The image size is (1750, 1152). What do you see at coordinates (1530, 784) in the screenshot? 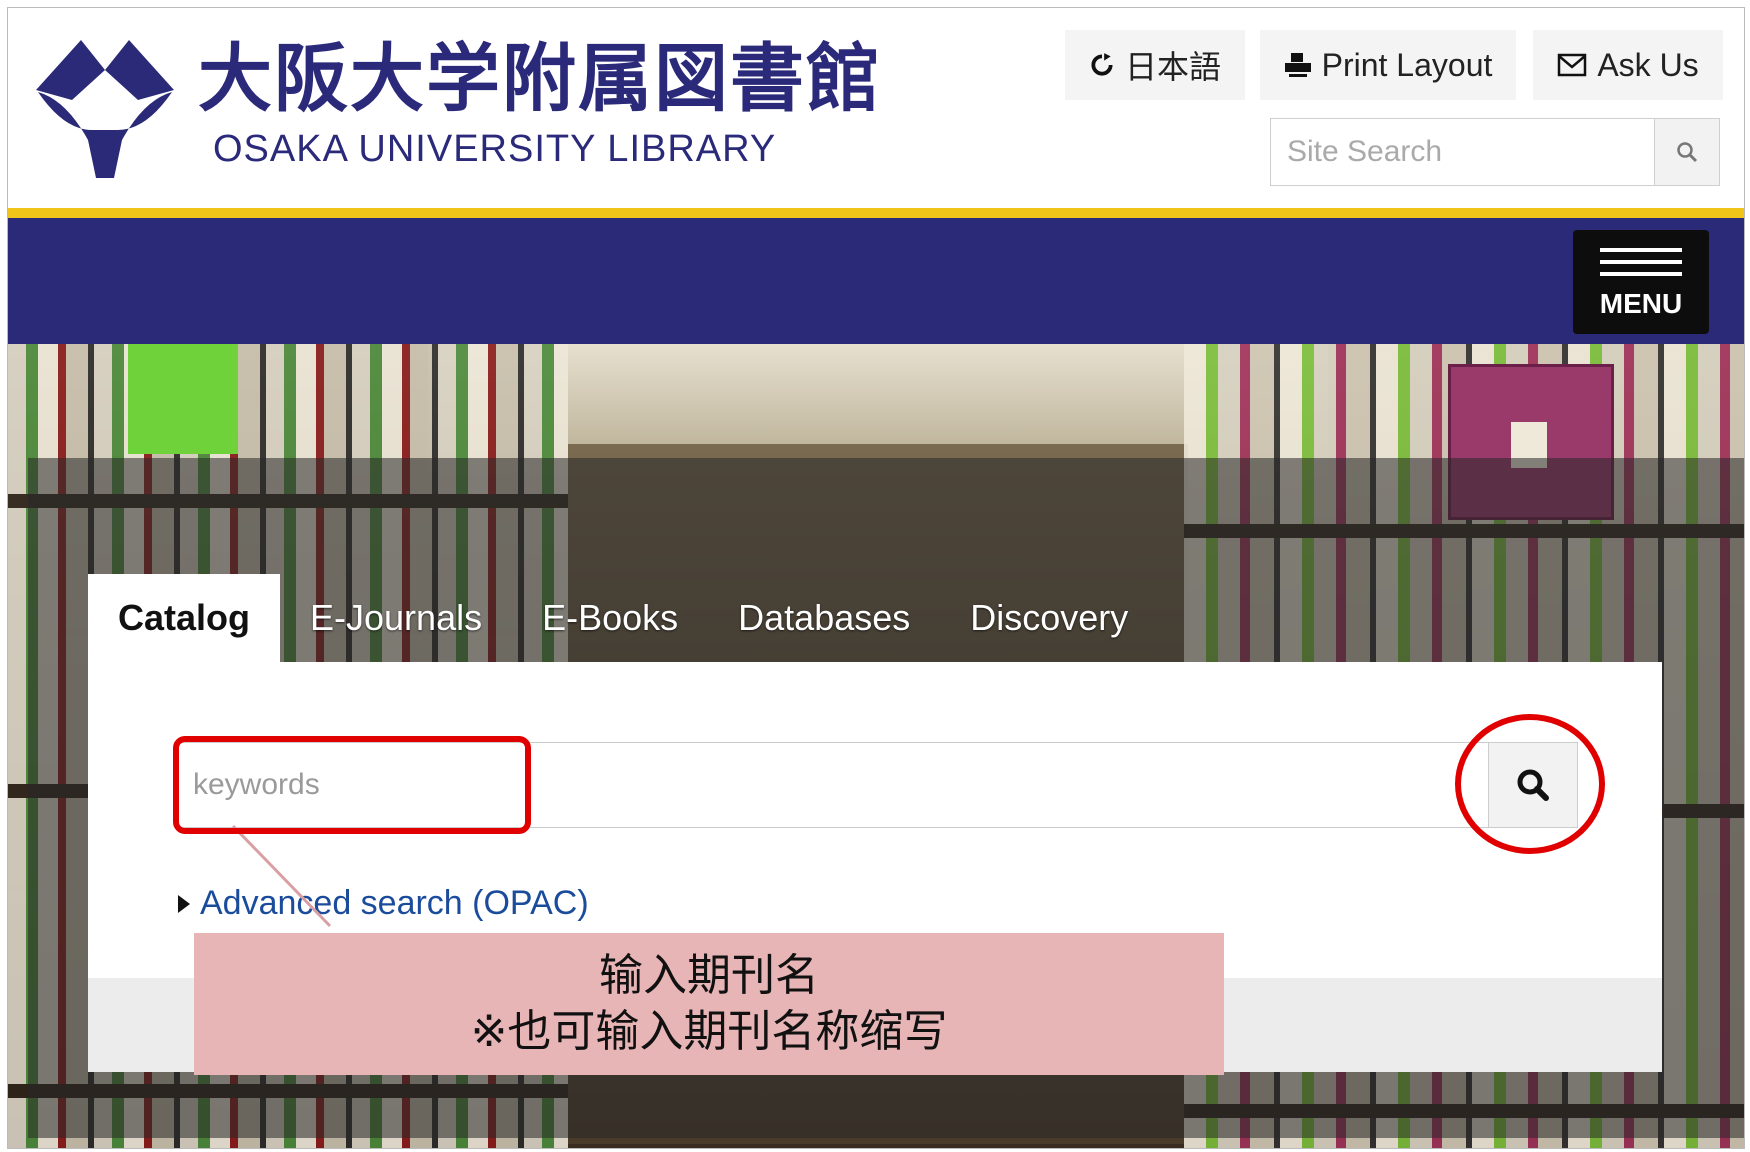
I see `search-button-highlight` at bounding box center [1530, 784].